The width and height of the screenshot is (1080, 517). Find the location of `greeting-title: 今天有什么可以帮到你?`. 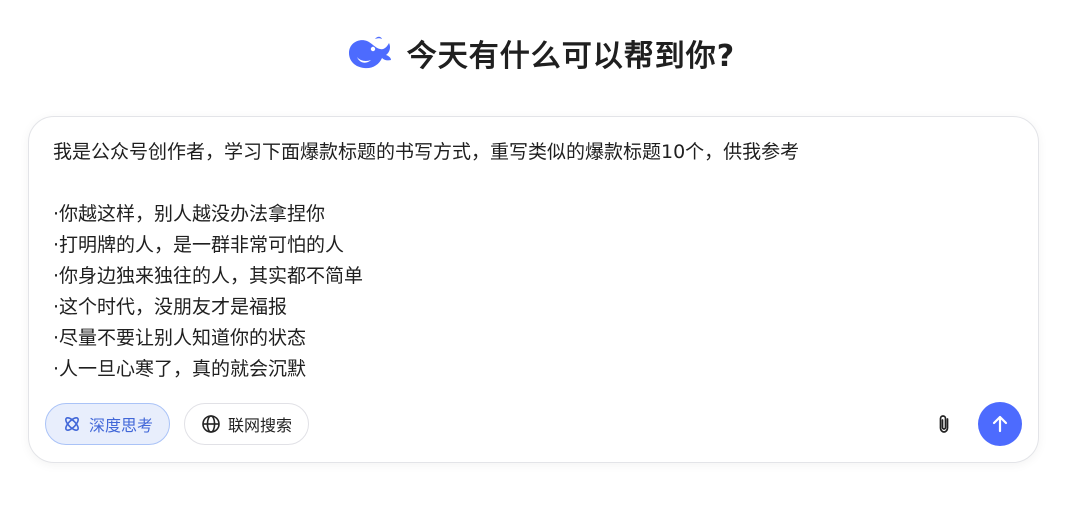

greeting-title: 今天有什么可以帮到你? is located at coordinates (571, 56).